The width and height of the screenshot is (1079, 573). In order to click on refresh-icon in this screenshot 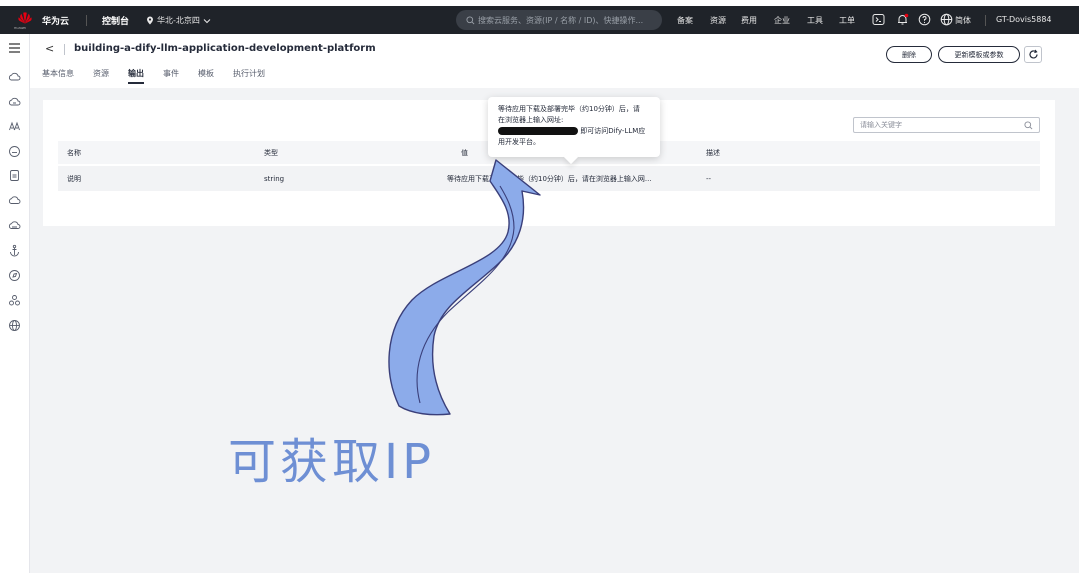, I will do `click(1033, 54)`.